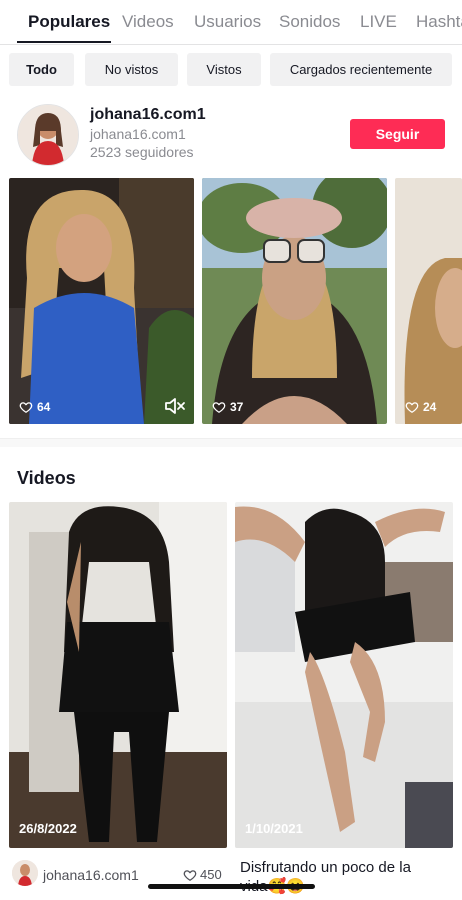 The image size is (462, 900). What do you see at coordinates (69, 22) in the screenshot?
I see `tab-populares: Populares` at bounding box center [69, 22].